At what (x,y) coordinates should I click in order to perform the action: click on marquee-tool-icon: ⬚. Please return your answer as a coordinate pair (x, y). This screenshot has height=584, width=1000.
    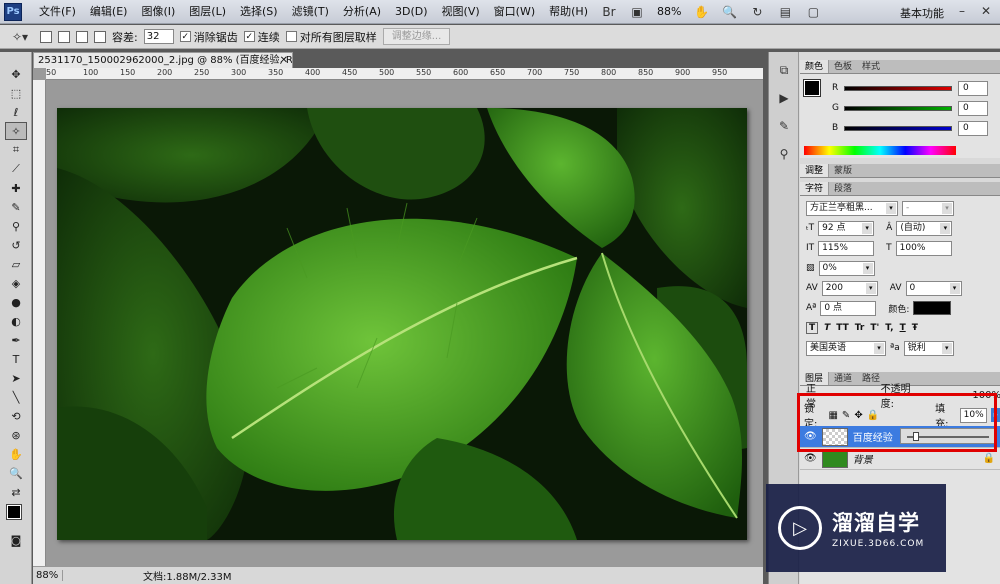
    Looking at the image, I should click on (16, 93).